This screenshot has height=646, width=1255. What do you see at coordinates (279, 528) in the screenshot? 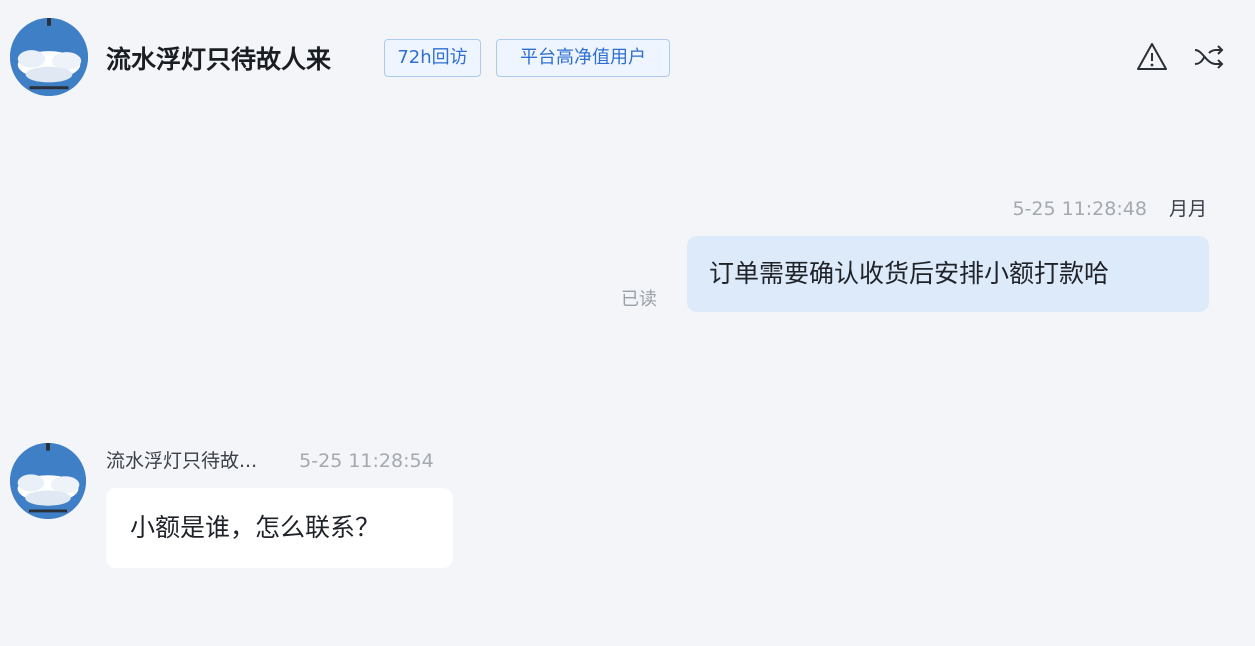
I see `incoming-message-bubble: 小额是谁，怎么联系？` at bounding box center [279, 528].